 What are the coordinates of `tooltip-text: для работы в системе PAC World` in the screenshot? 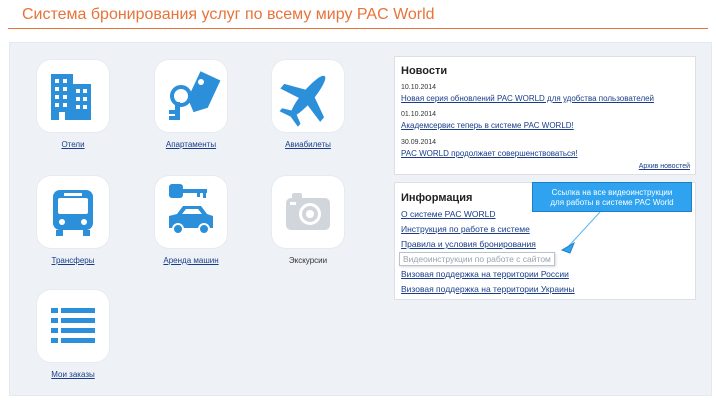 It's located at (612, 202).